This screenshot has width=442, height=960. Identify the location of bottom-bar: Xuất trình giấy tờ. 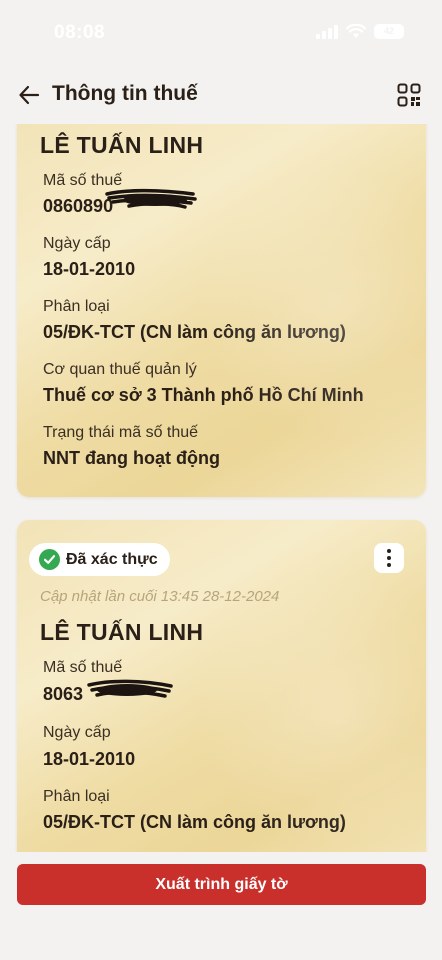
(221, 906).